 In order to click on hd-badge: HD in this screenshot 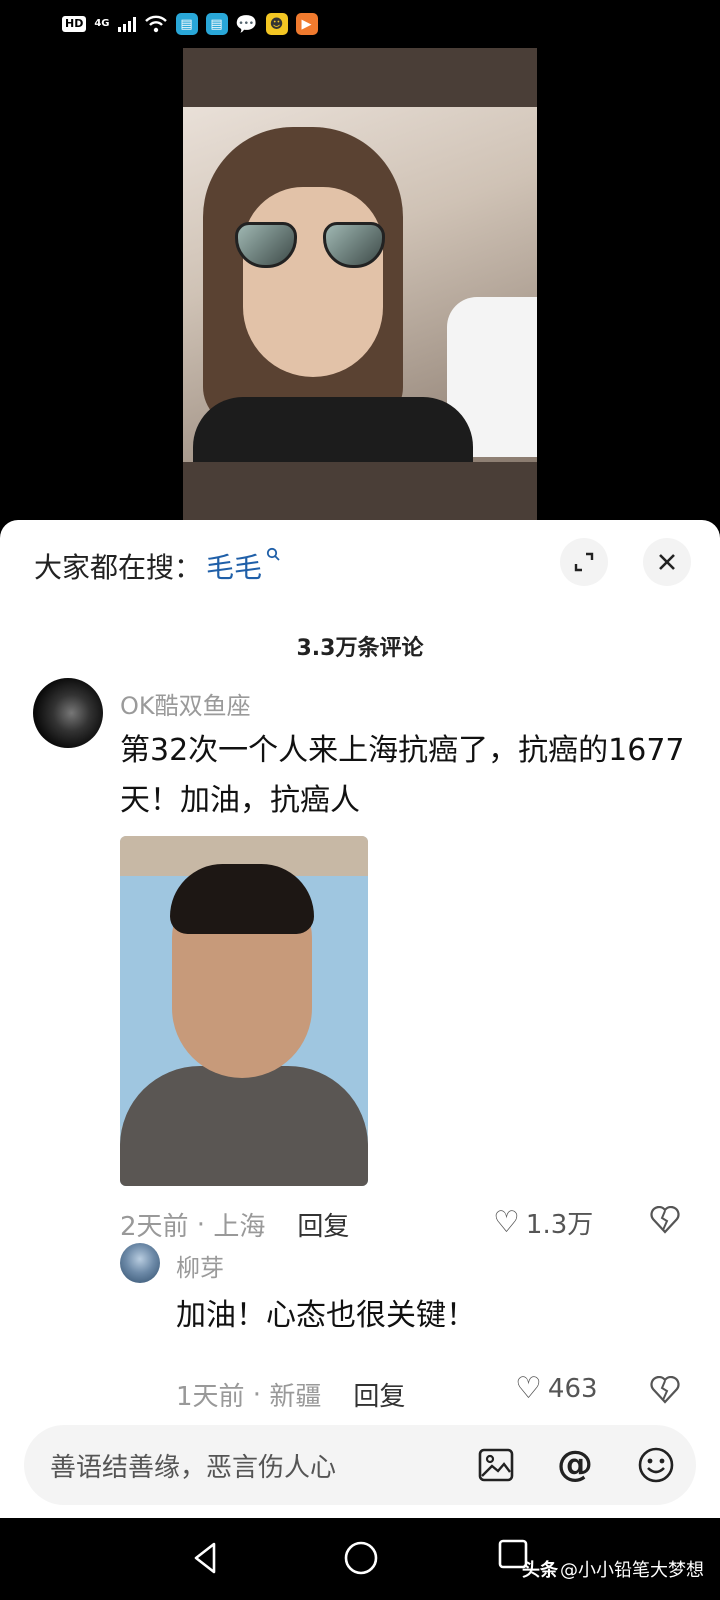, I will do `click(74, 24)`.